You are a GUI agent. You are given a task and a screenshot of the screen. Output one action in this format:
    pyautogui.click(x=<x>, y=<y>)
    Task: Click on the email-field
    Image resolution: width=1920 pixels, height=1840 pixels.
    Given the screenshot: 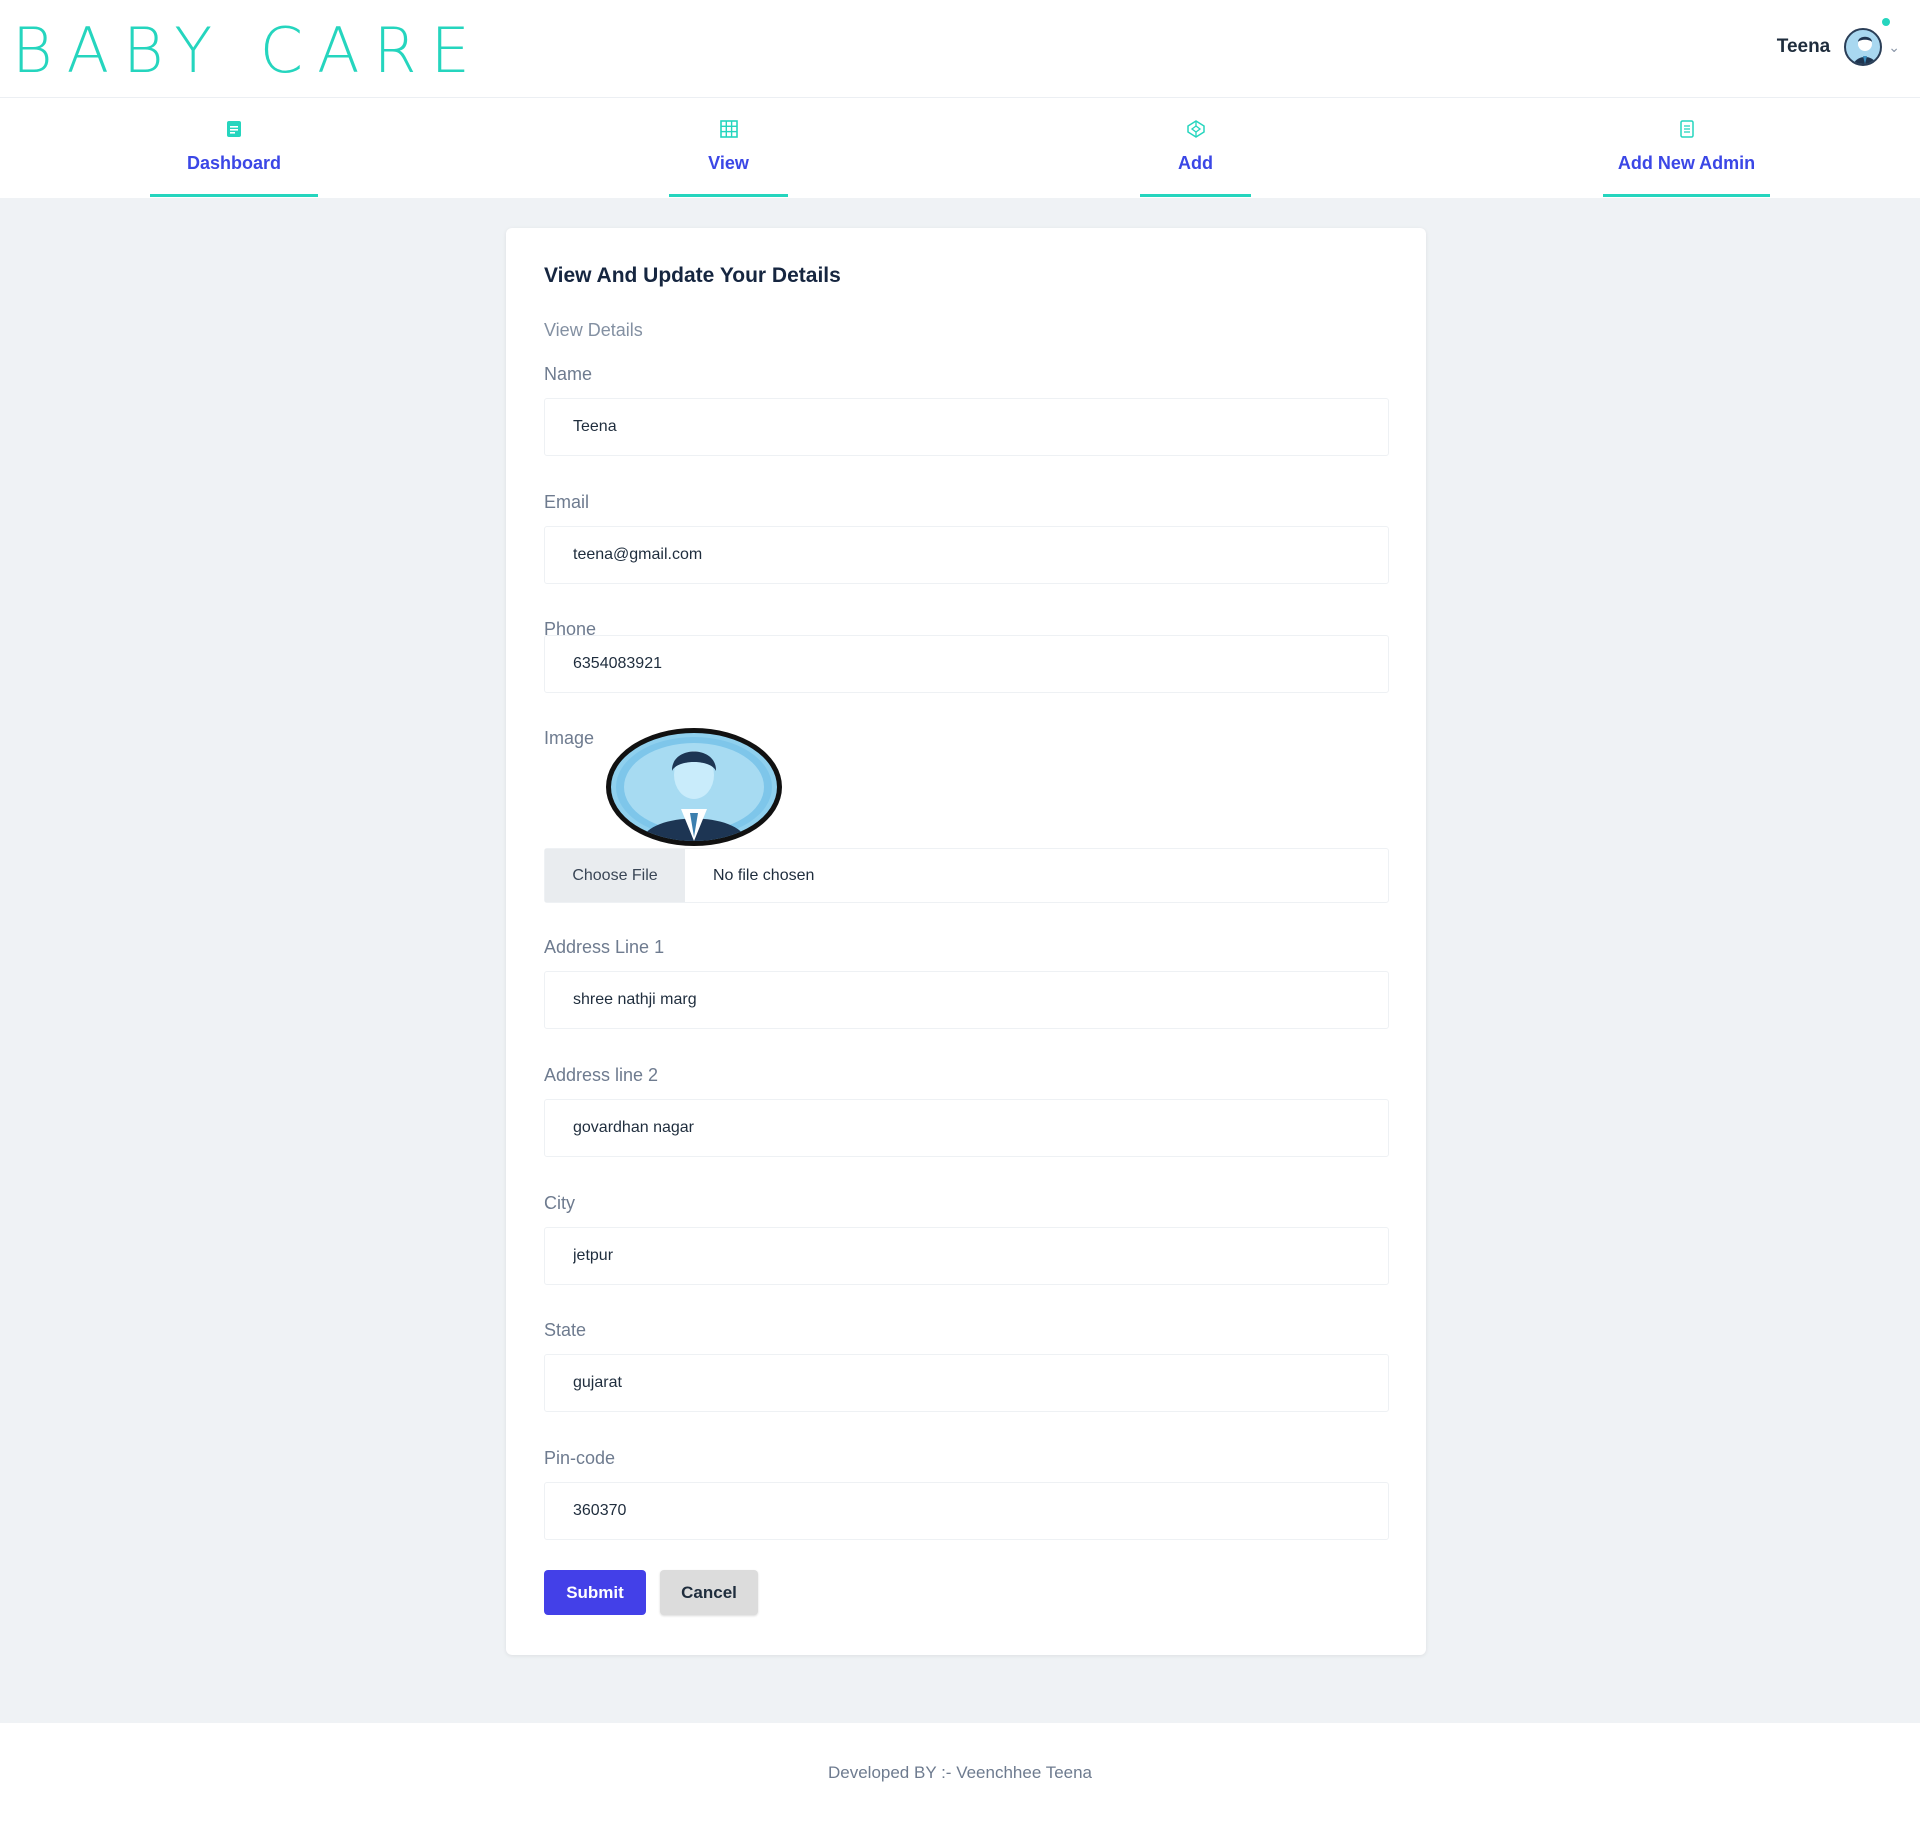 What is the action you would take?
    pyautogui.click(x=966, y=555)
    